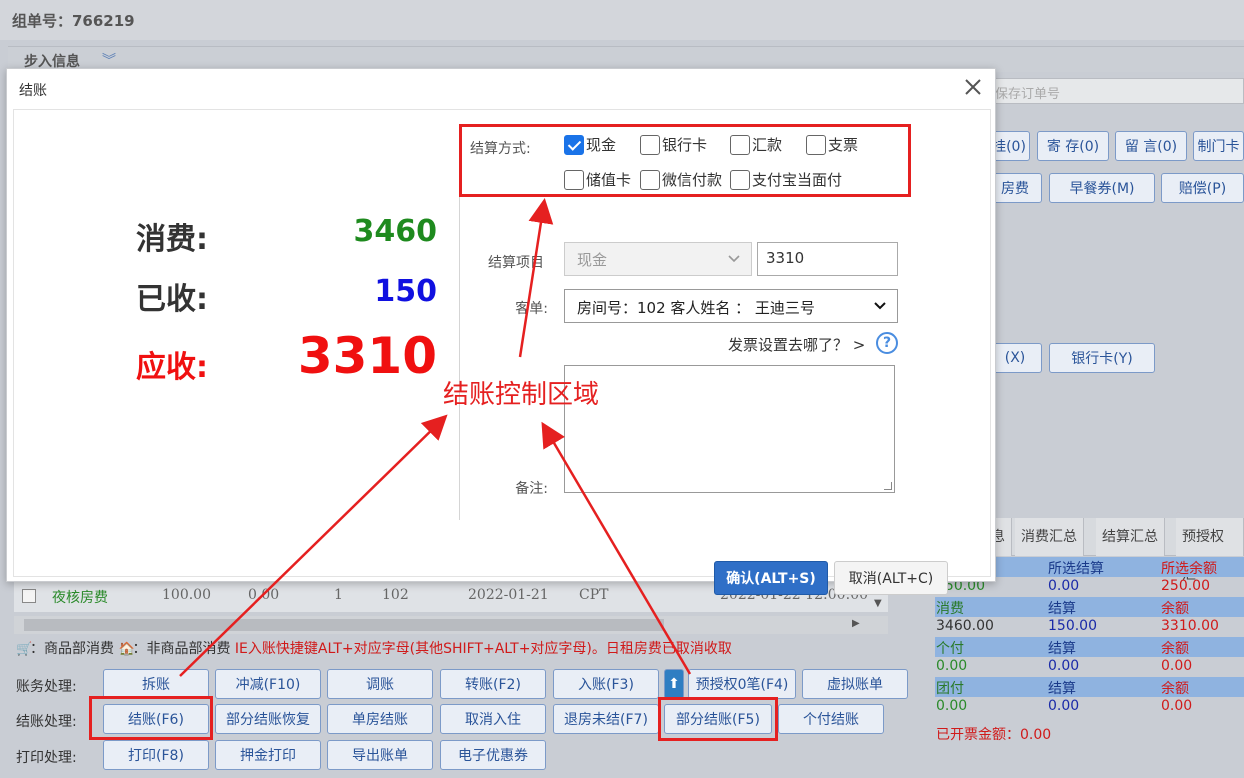  Describe the element at coordinates (855, 684) in the screenshot. I see `virtual-bill-button: 虚拟账单` at that location.